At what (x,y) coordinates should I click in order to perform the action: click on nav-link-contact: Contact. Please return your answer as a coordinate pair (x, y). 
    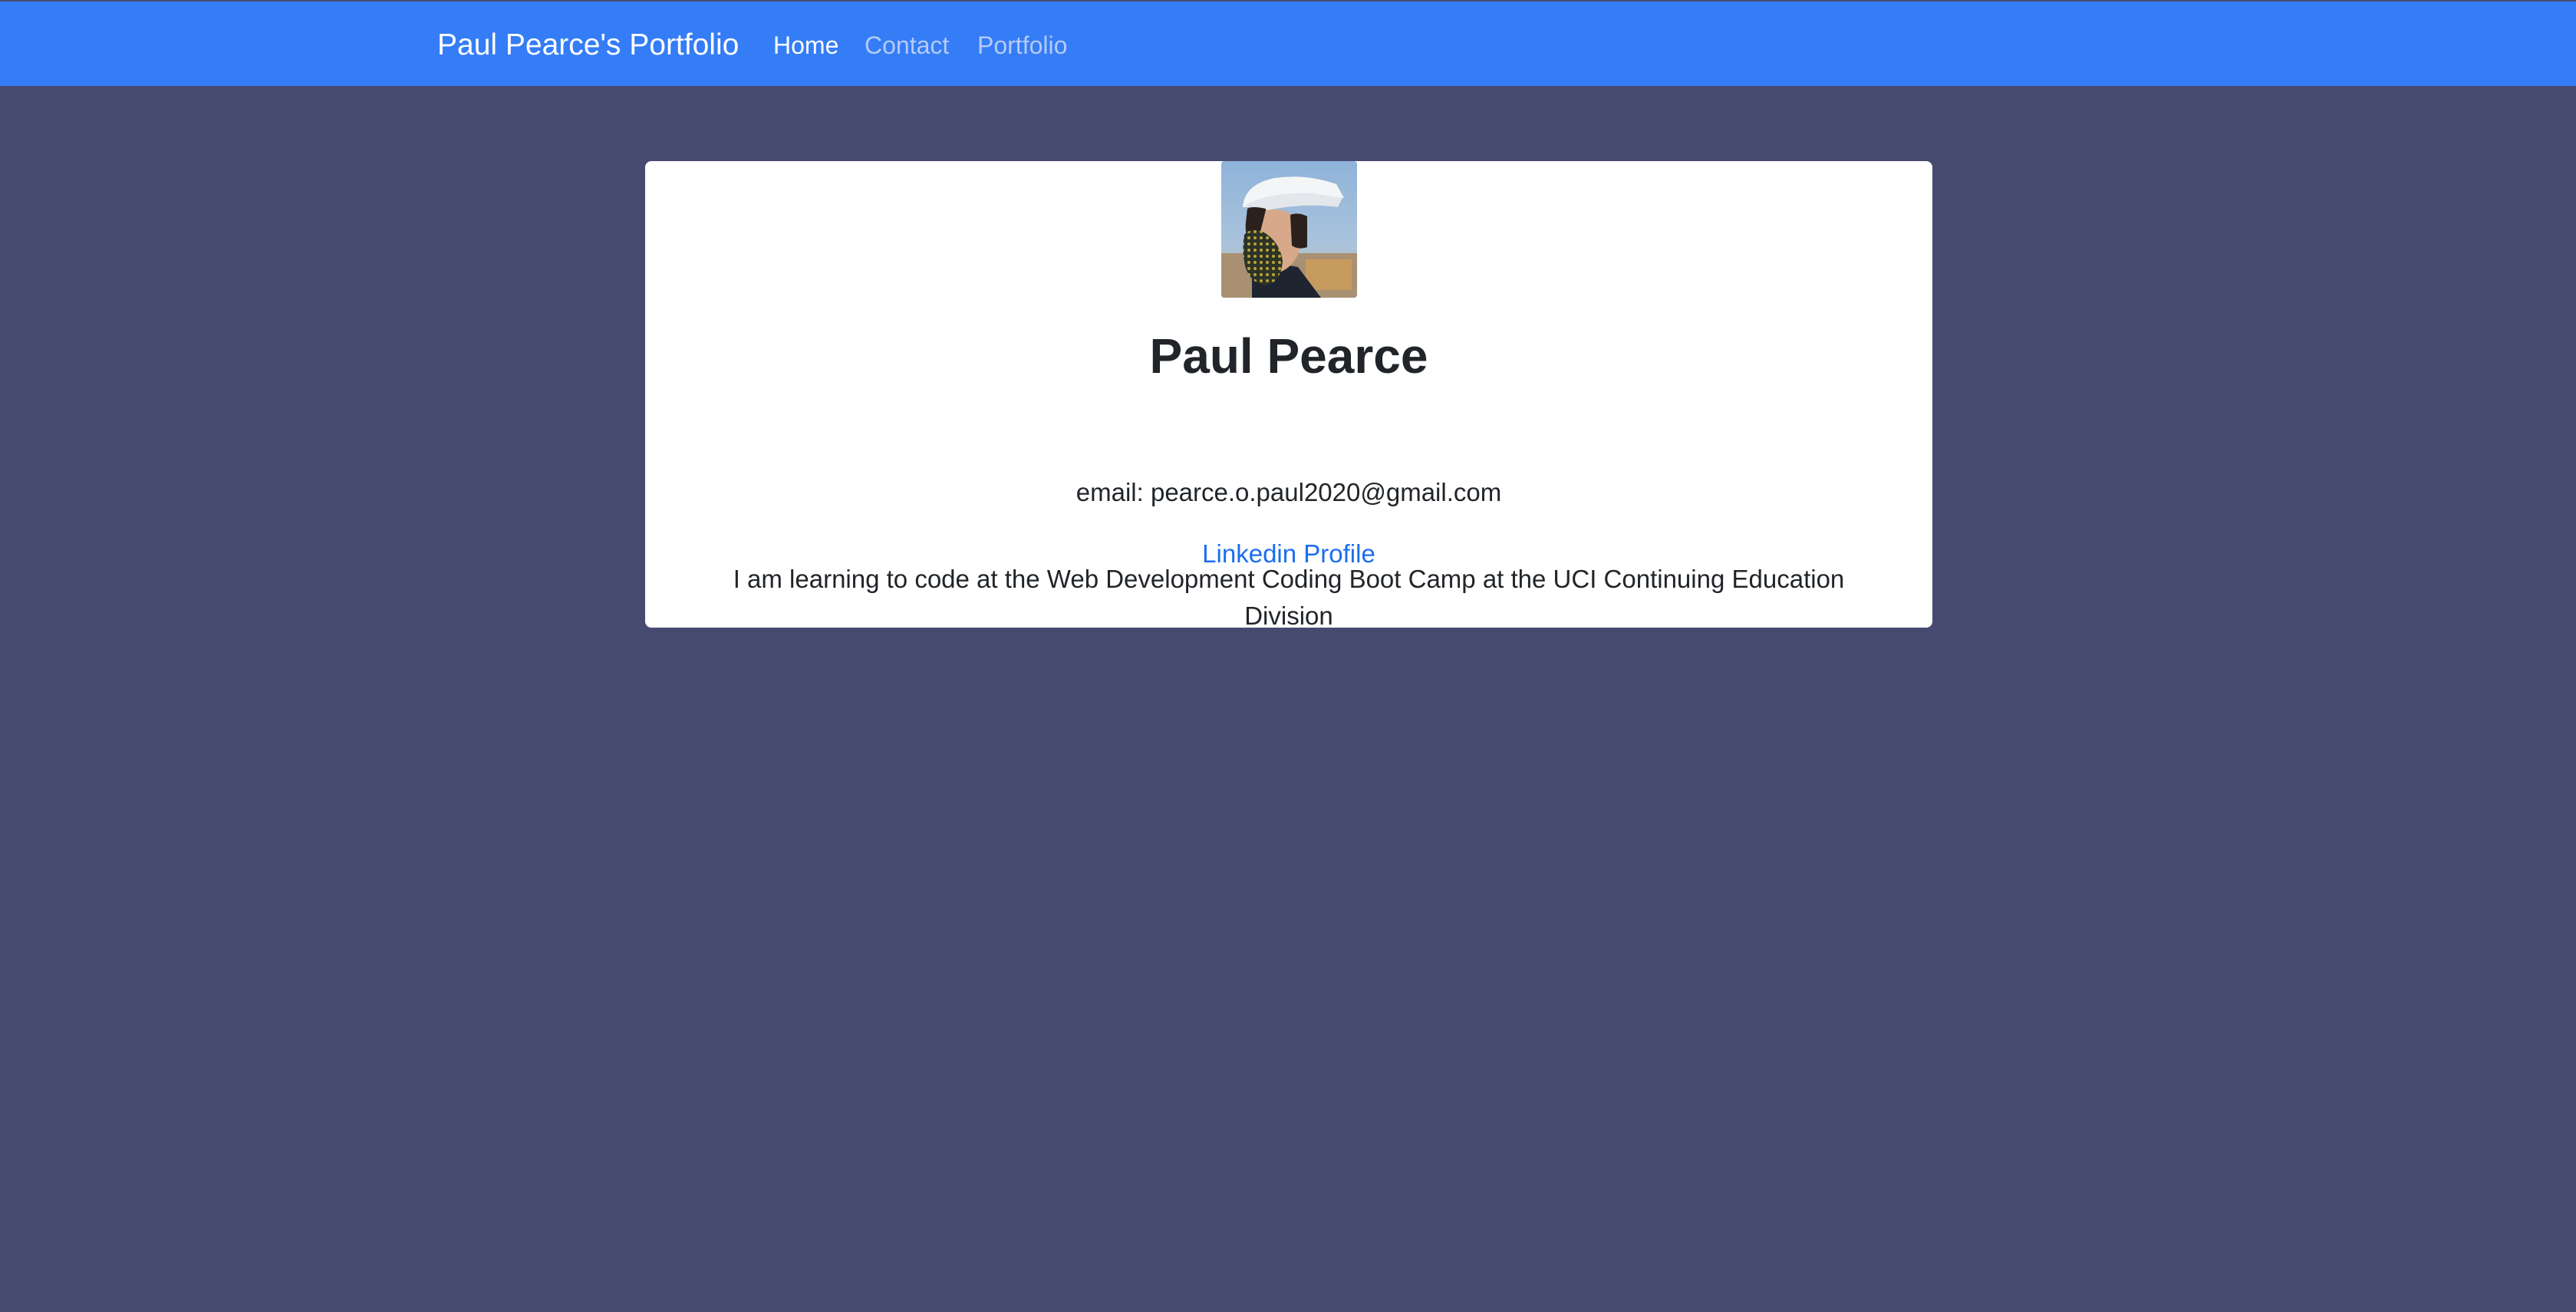
    Looking at the image, I should click on (907, 44).